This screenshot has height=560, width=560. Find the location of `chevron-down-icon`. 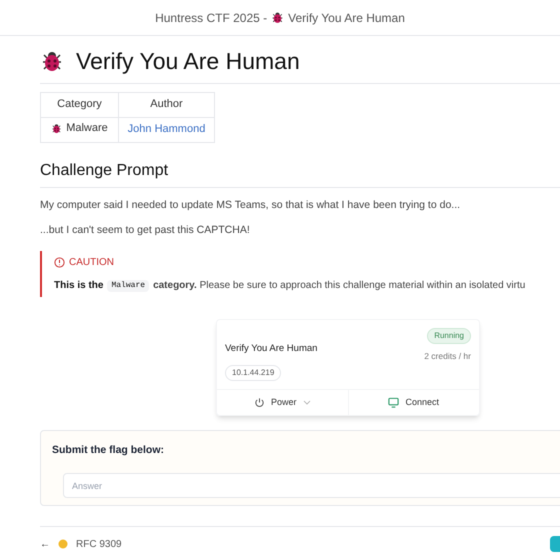

chevron-down-icon is located at coordinates (306, 403).